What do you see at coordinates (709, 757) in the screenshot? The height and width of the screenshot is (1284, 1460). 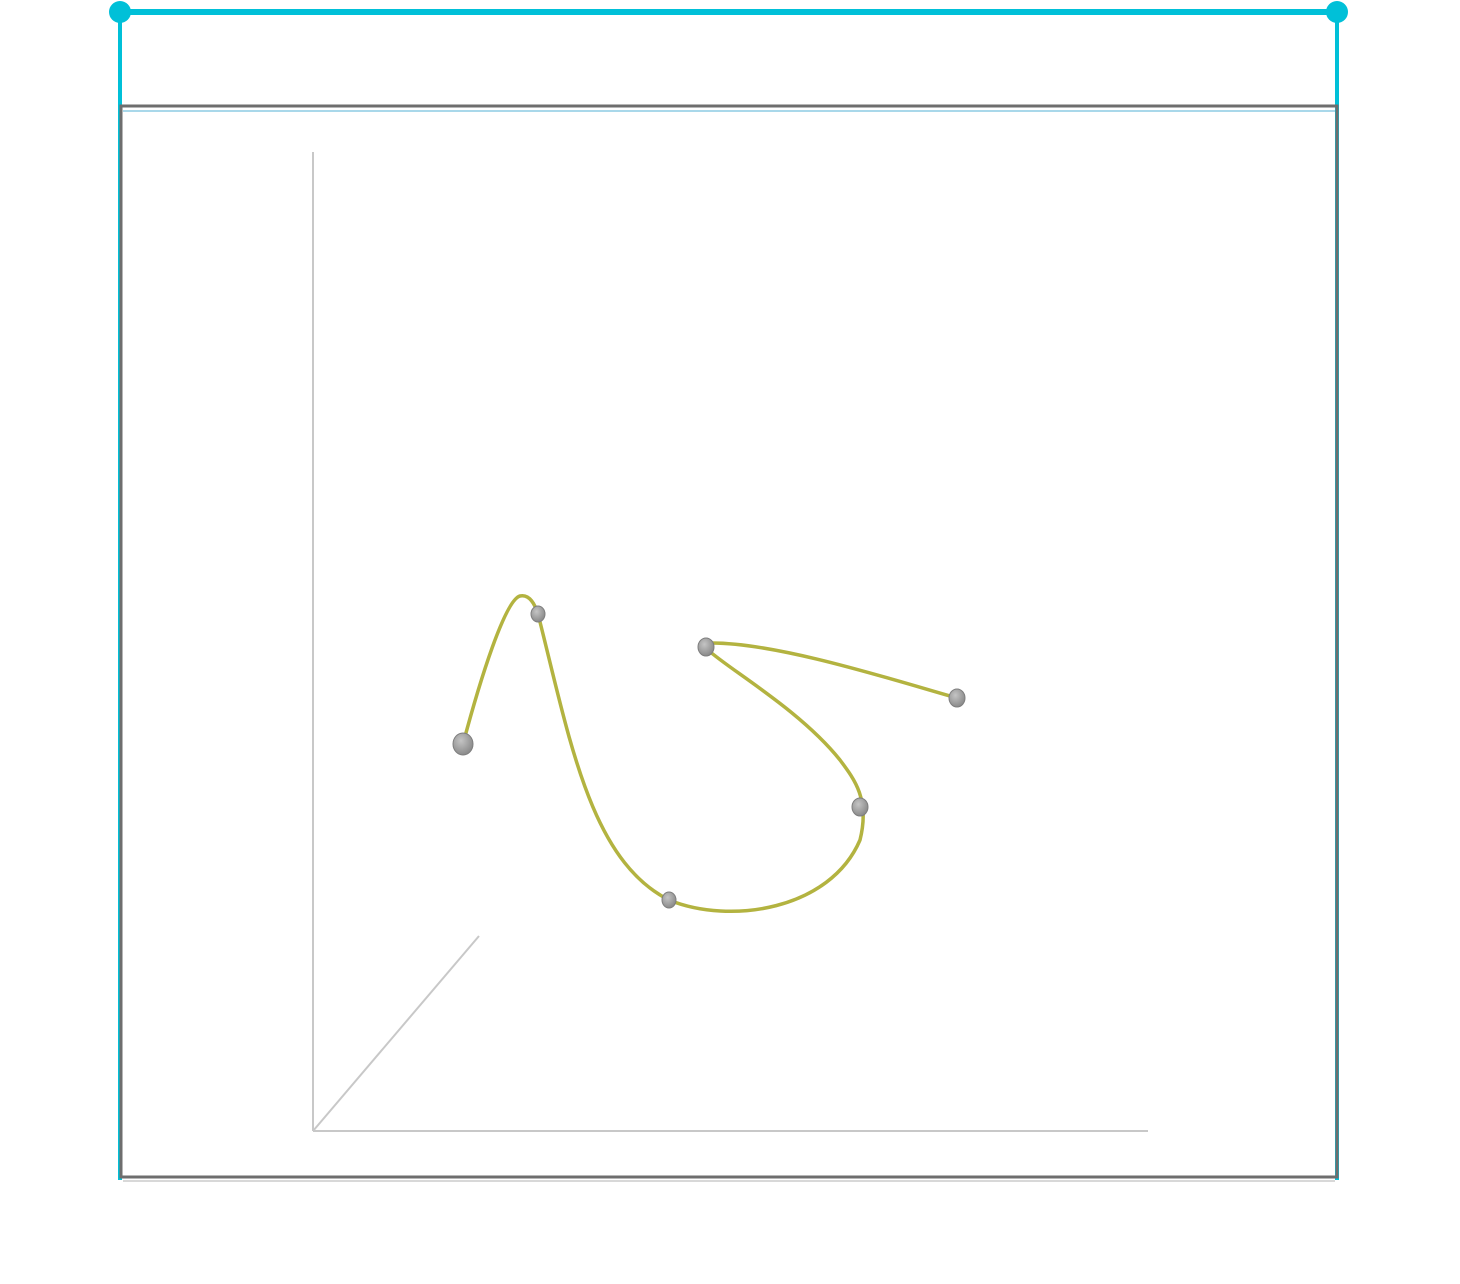 I see `control-points` at bounding box center [709, 757].